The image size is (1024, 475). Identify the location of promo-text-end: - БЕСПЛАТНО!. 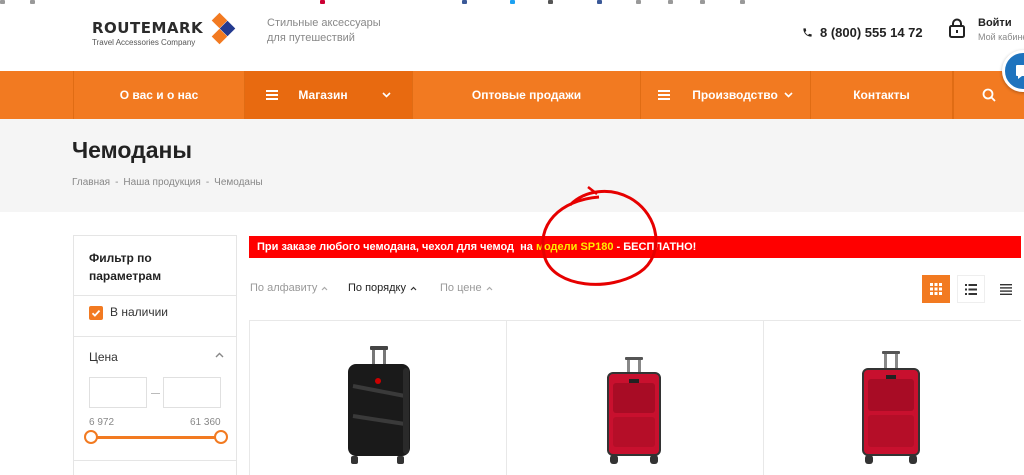
(655, 247).